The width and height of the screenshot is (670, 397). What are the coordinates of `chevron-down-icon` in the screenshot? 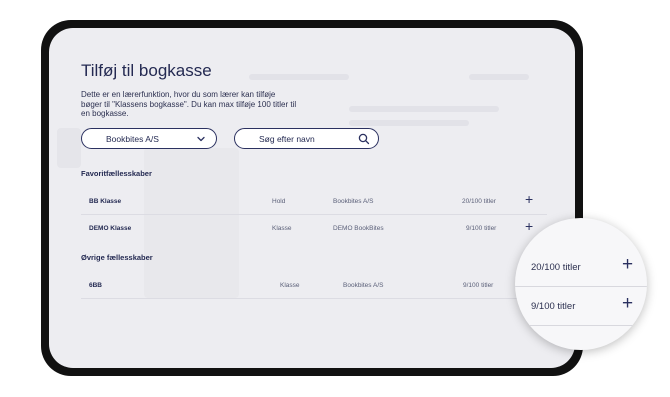 It's located at (201, 139).